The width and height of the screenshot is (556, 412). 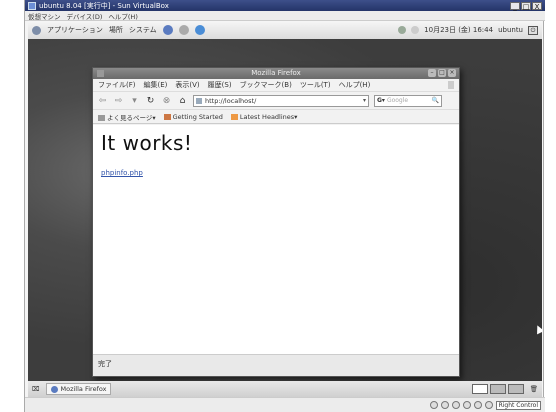 I want to click on menu-bookmarks: ブックマーク(B), so click(x=266, y=85).